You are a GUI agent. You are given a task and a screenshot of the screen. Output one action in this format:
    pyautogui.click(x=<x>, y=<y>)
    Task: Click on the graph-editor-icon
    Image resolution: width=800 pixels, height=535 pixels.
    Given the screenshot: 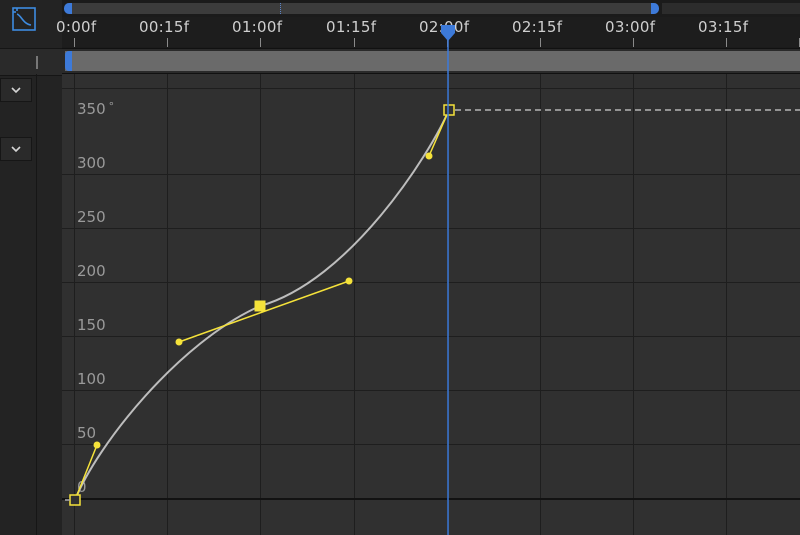 What is the action you would take?
    pyautogui.click(x=24, y=19)
    